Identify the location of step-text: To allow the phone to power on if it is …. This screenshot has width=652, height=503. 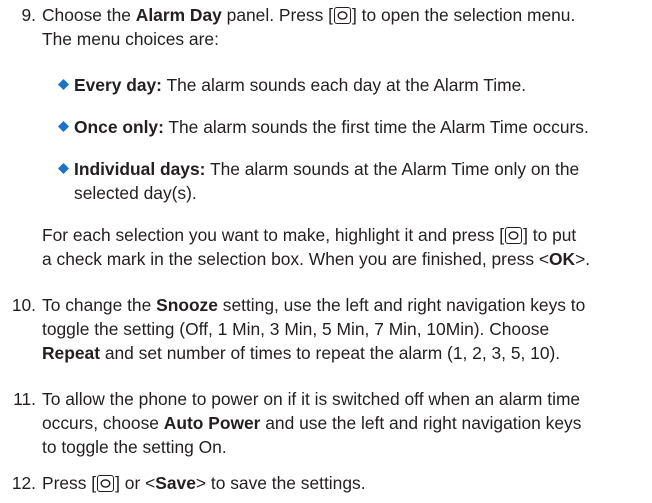
(312, 423).